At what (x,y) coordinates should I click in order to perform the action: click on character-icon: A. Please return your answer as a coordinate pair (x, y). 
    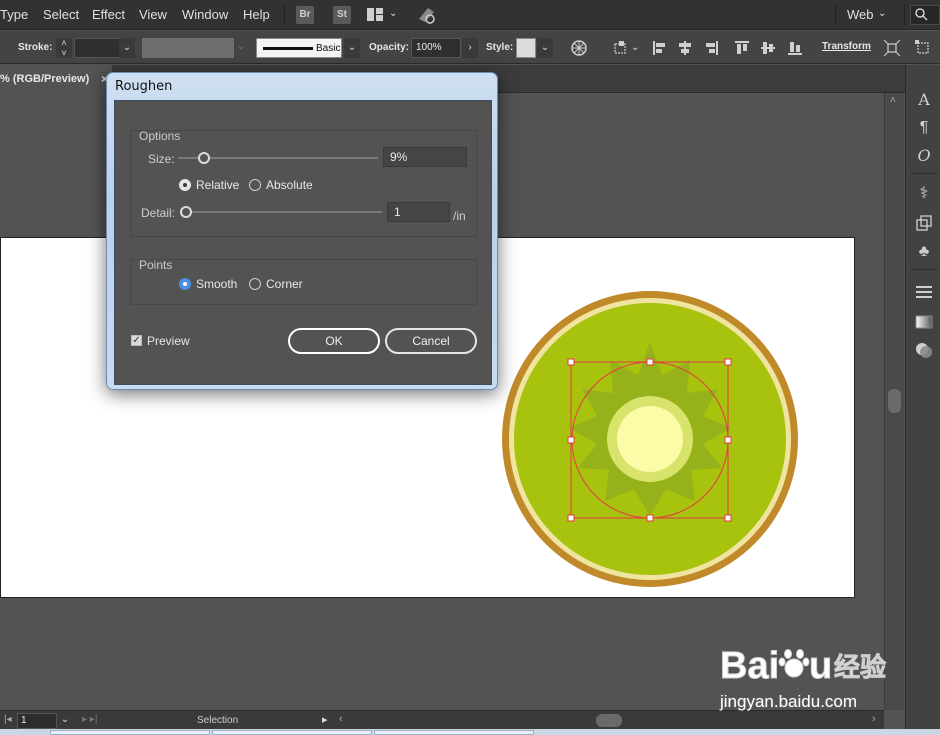
    Looking at the image, I should click on (924, 100).